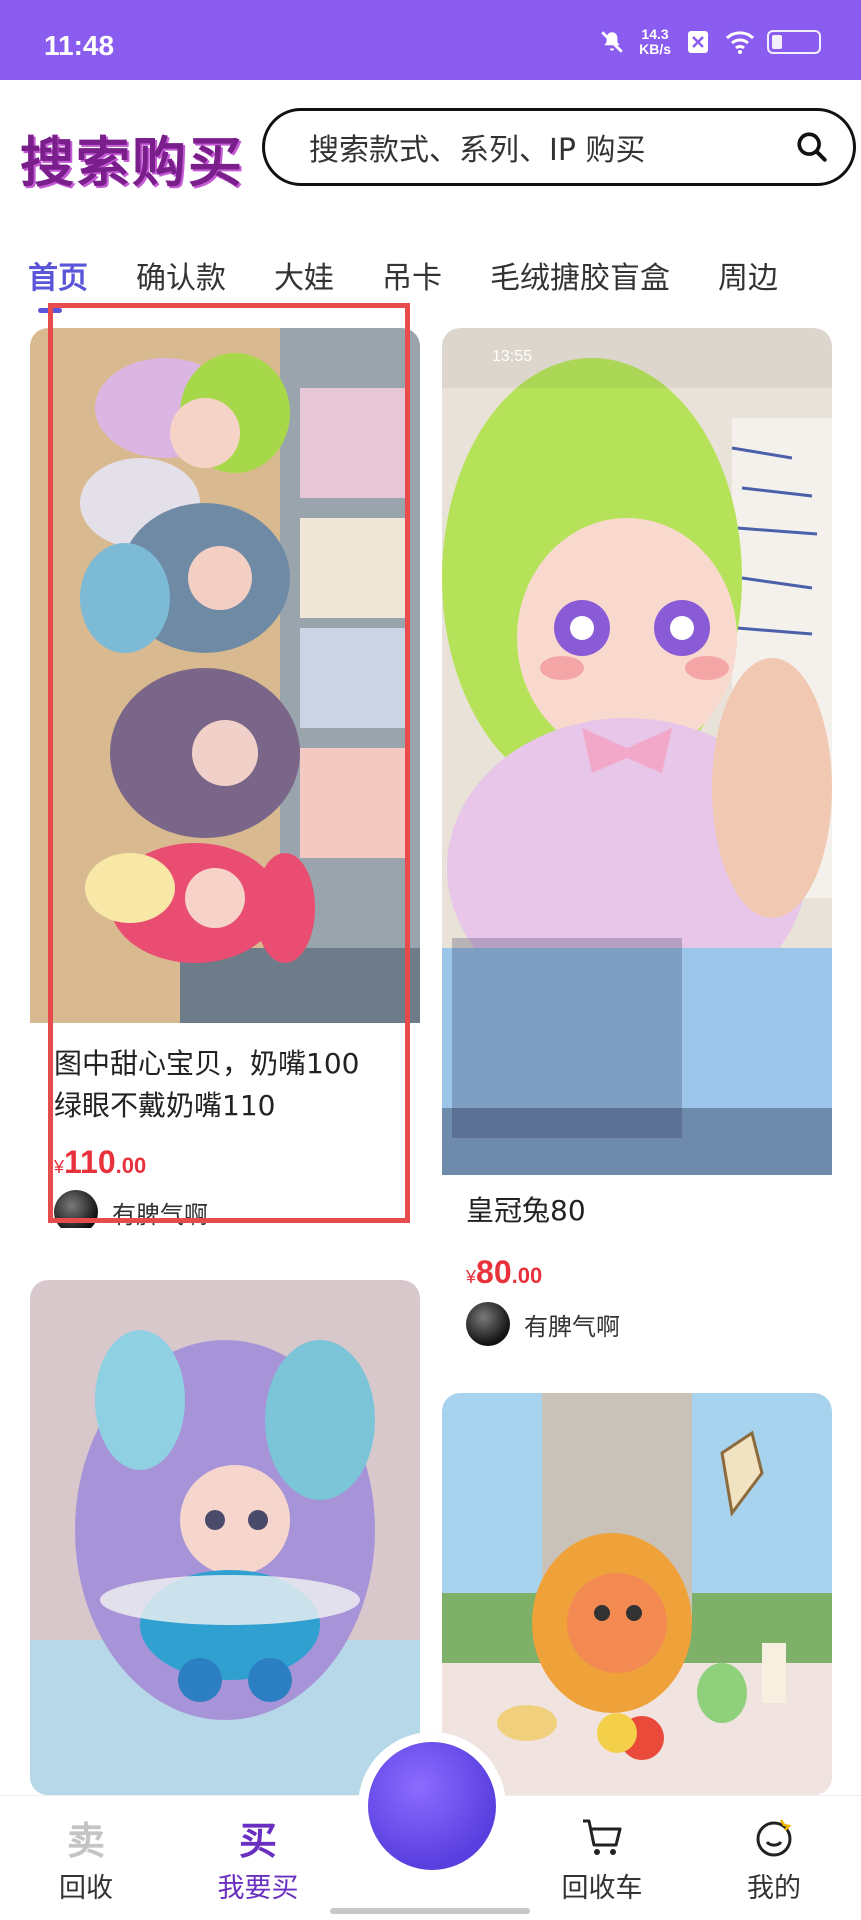 The image size is (861, 1920). Describe the element at coordinates (181, 275) in the screenshot. I see `tab-confirmed: 确认款` at that location.